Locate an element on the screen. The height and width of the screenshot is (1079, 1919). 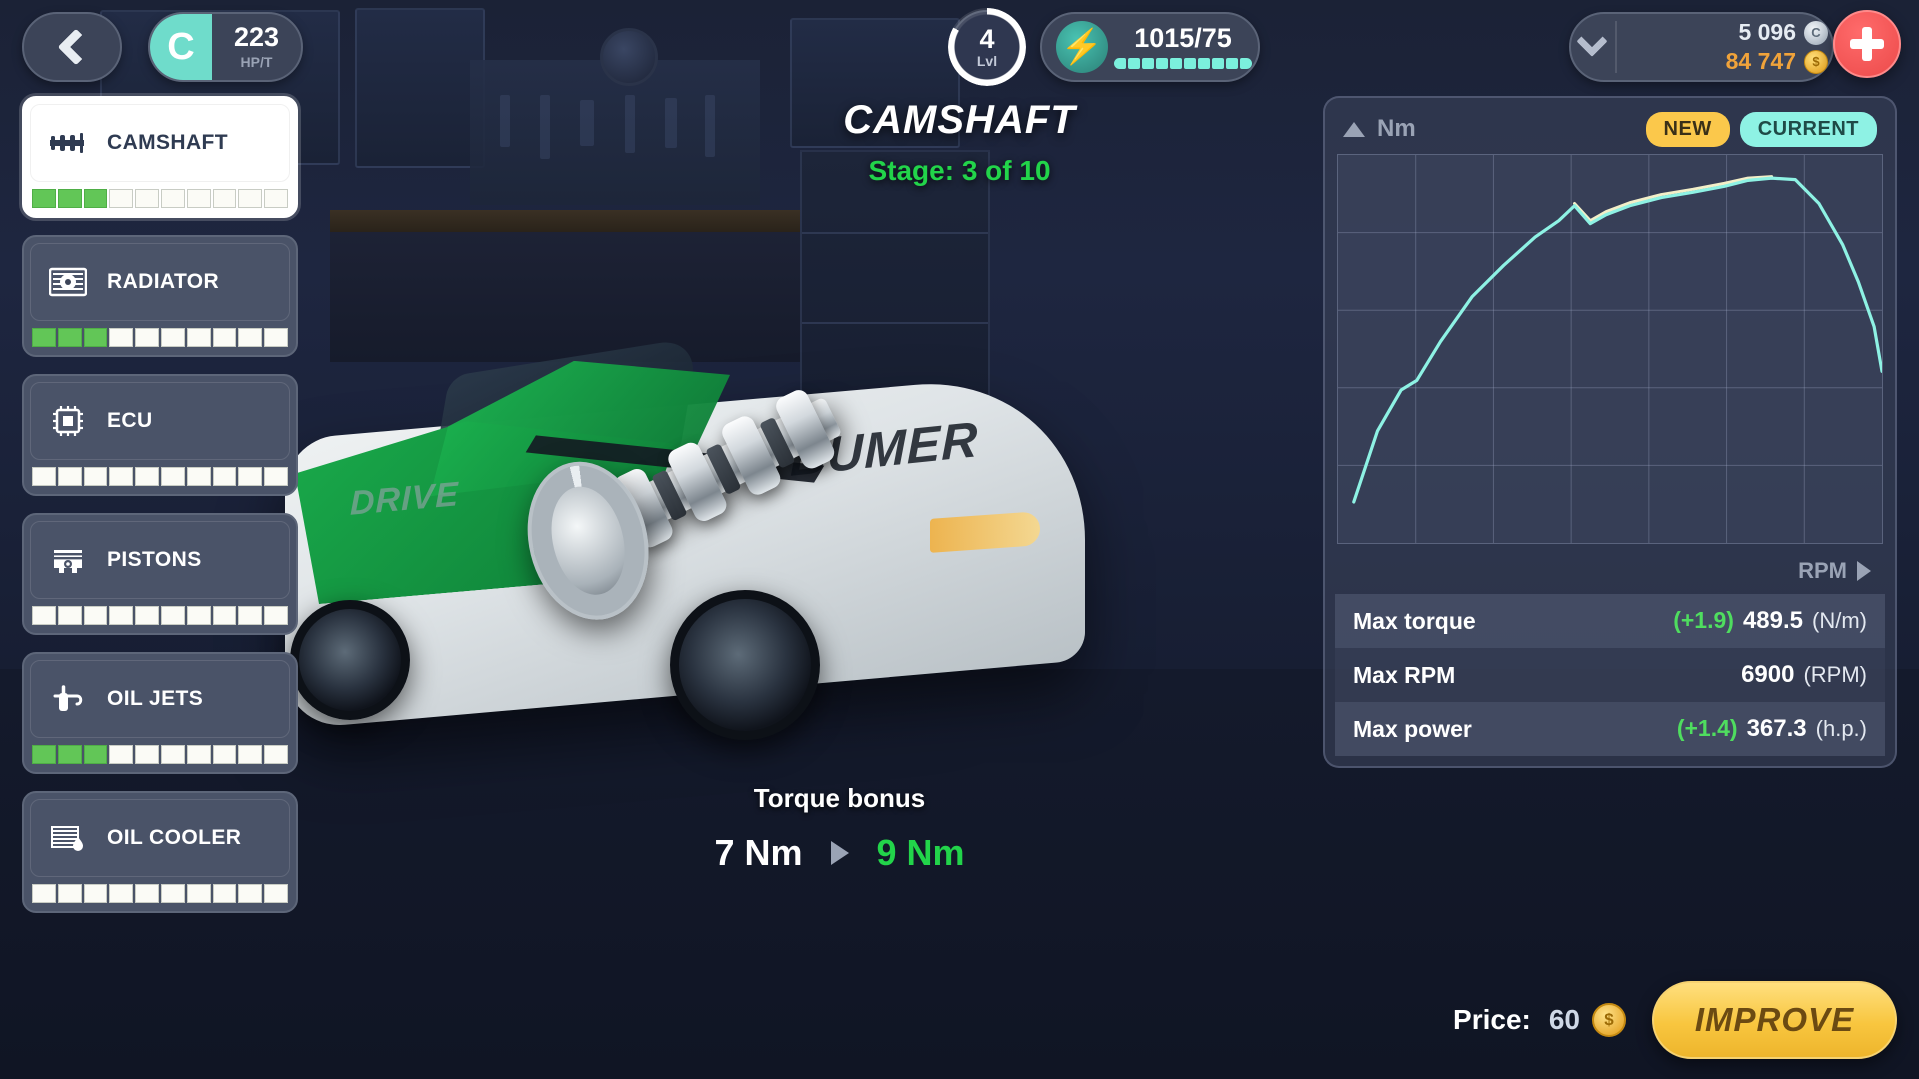
stat-value-group: 6900 (RPM) is located at coordinates (1804, 675).